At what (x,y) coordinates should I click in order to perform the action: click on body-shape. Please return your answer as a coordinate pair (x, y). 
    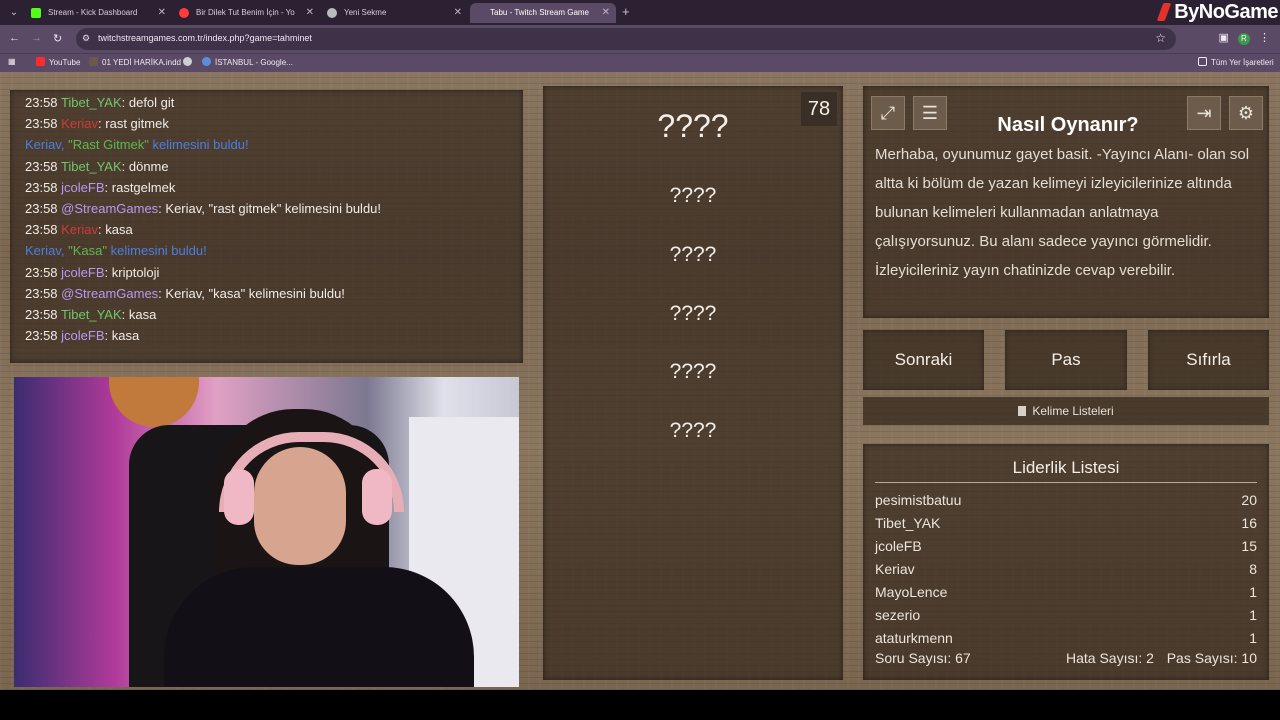
    Looking at the image, I should click on (319, 627).